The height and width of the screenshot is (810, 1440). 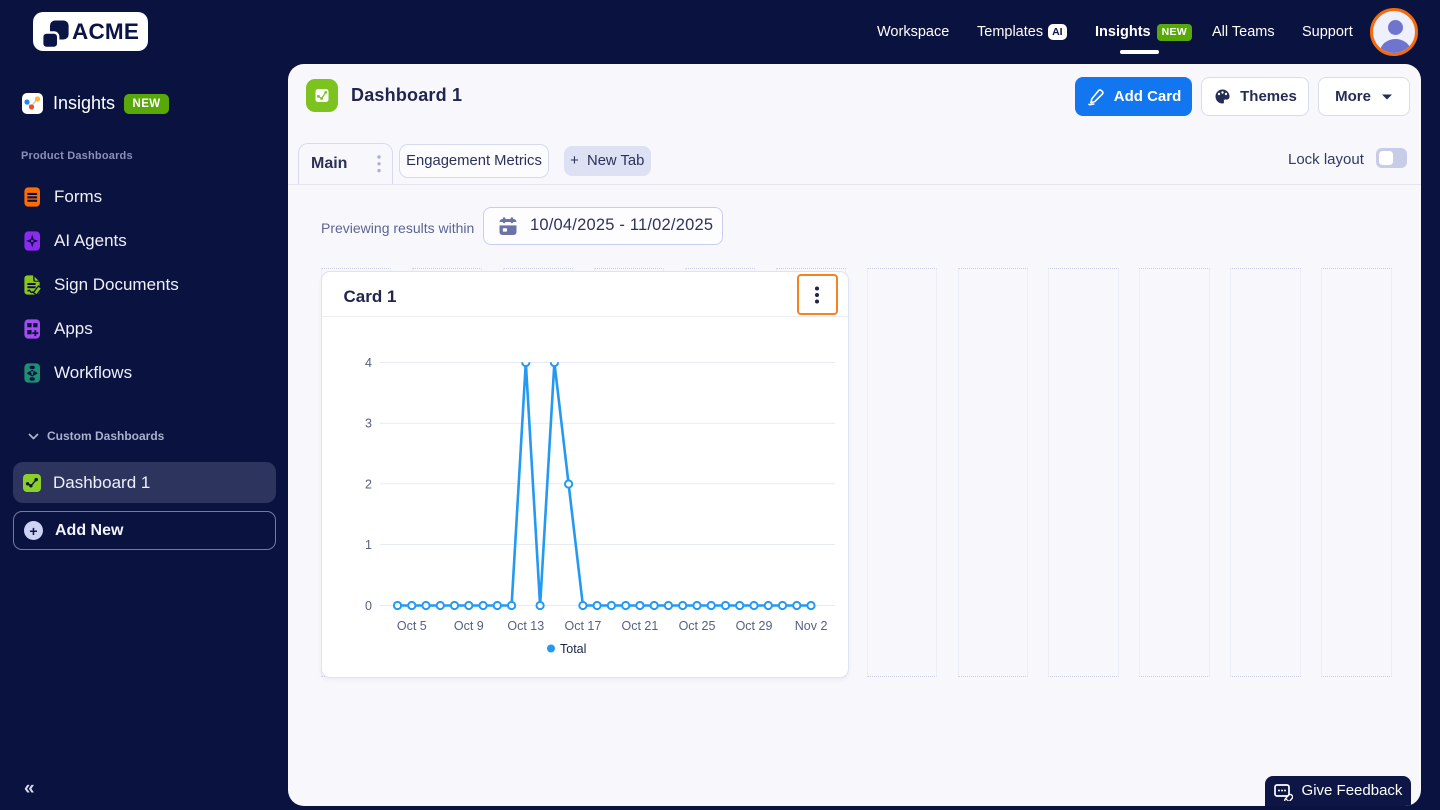 I want to click on svg-text: Oct 25, so click(x=696, y=626).